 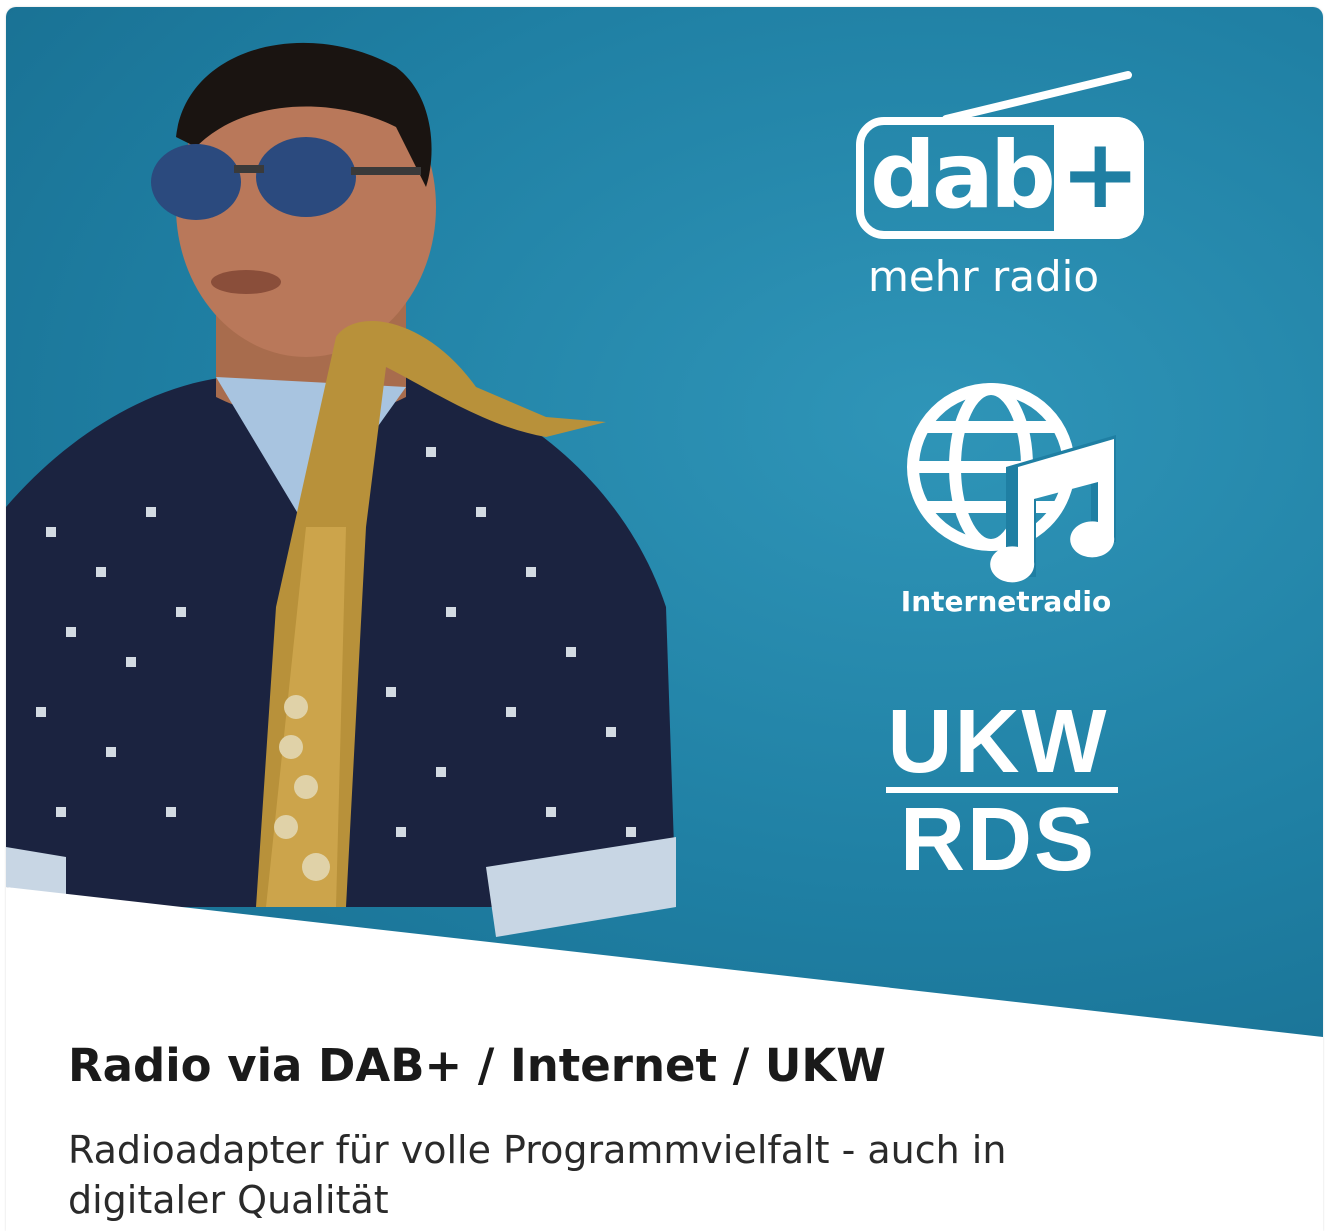 I want to click on dab-plus-logo: dab + mehr radio, so click(x=1006, y=187).